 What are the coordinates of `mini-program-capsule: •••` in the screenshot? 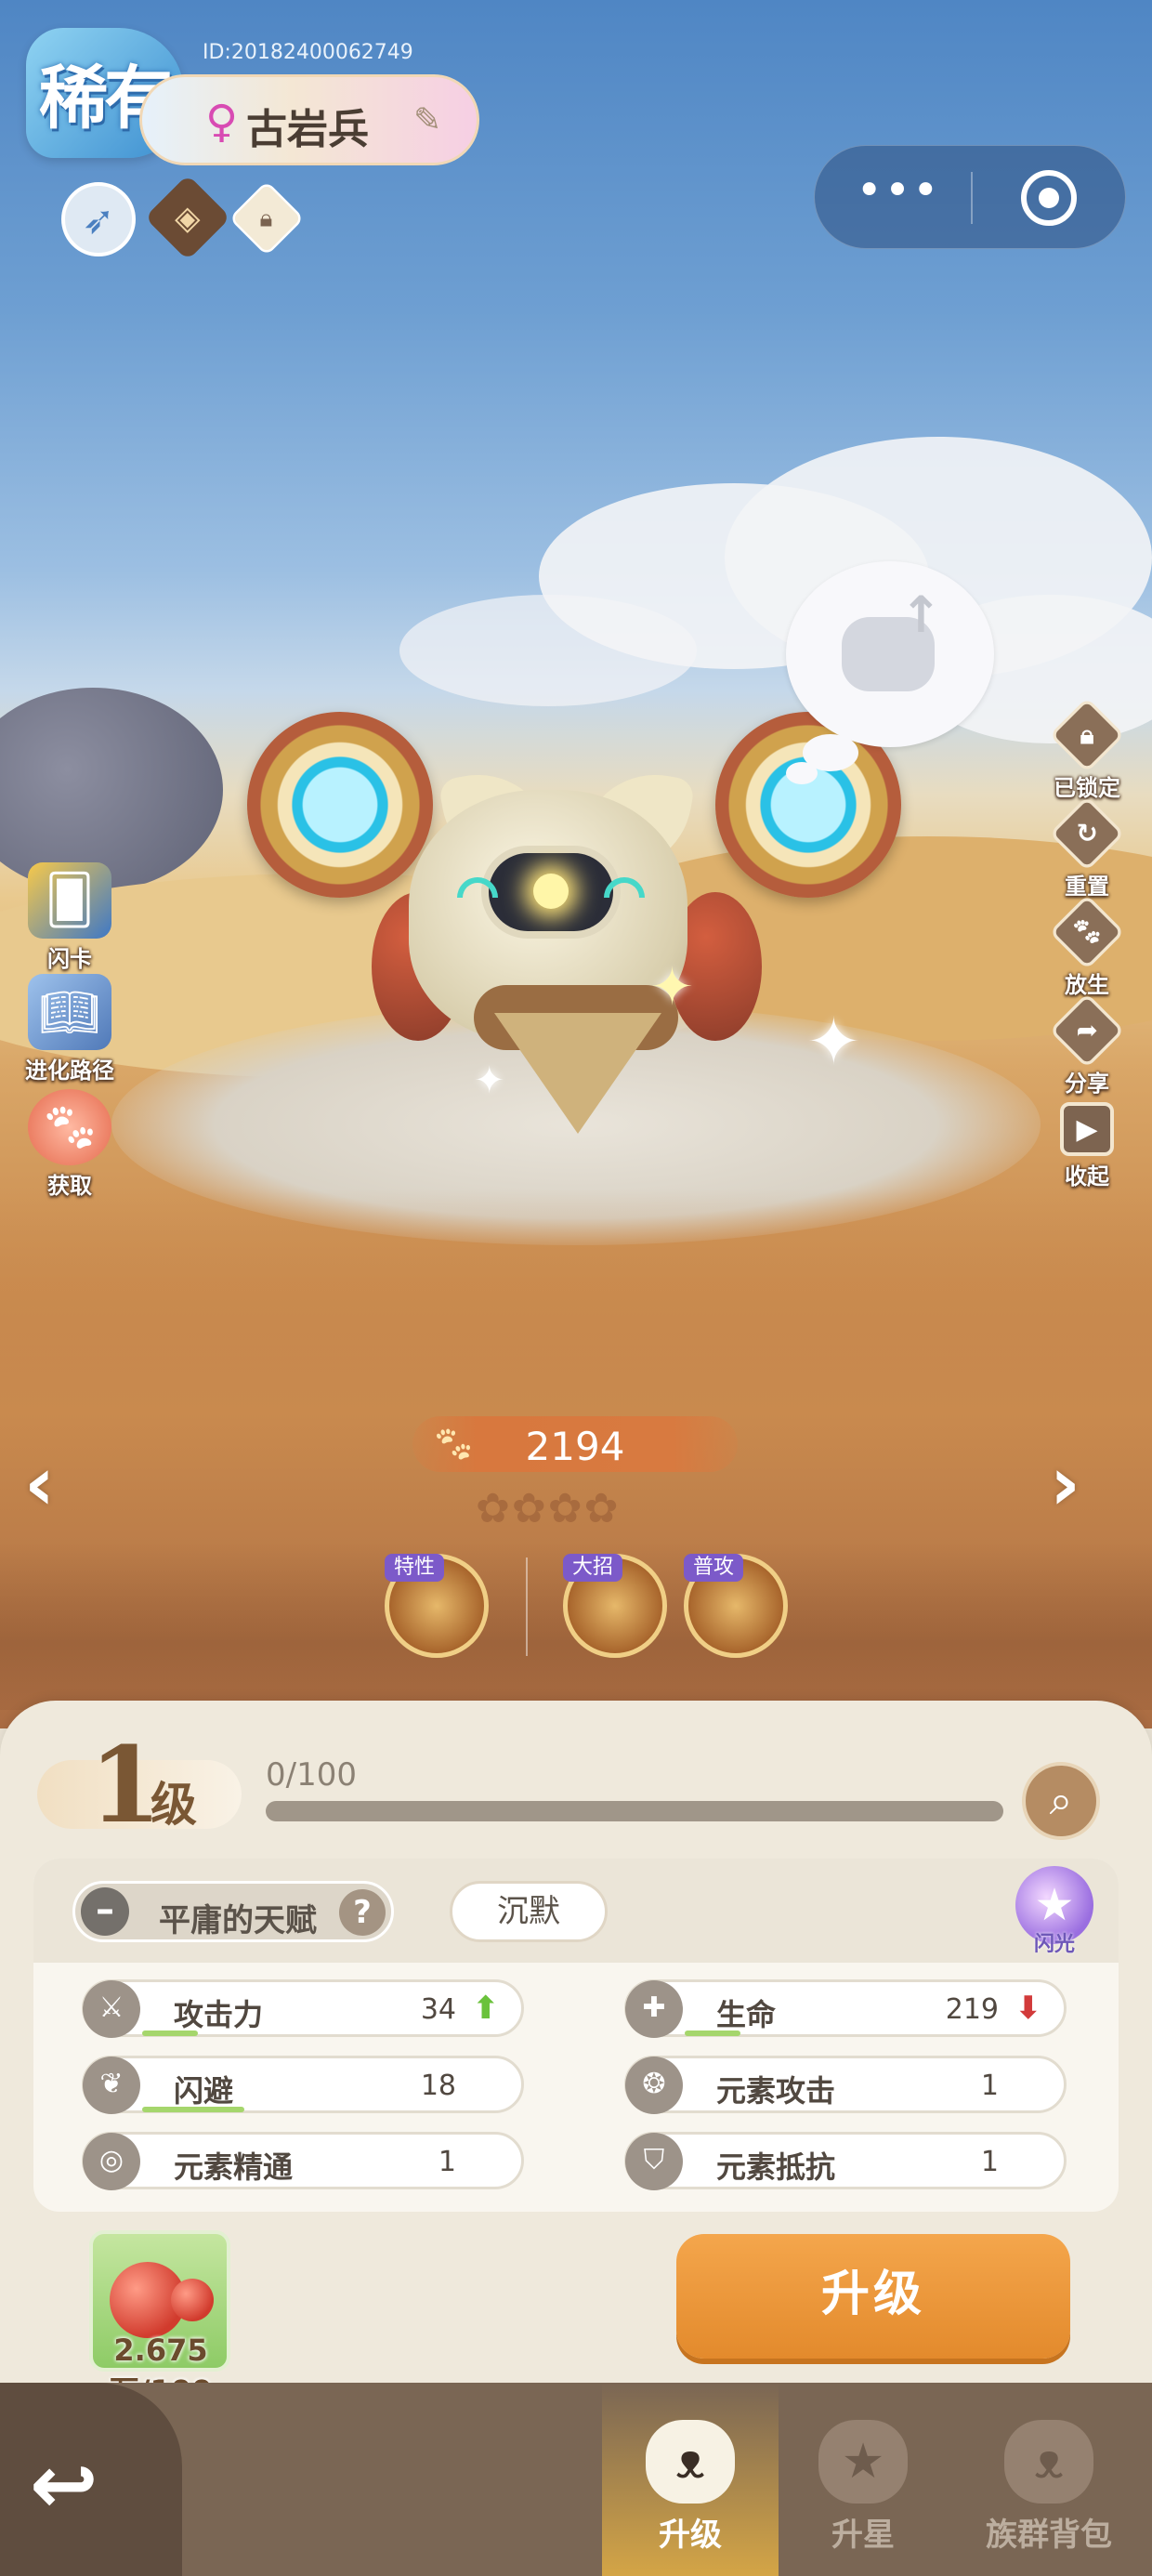 It's located at (970, 197).